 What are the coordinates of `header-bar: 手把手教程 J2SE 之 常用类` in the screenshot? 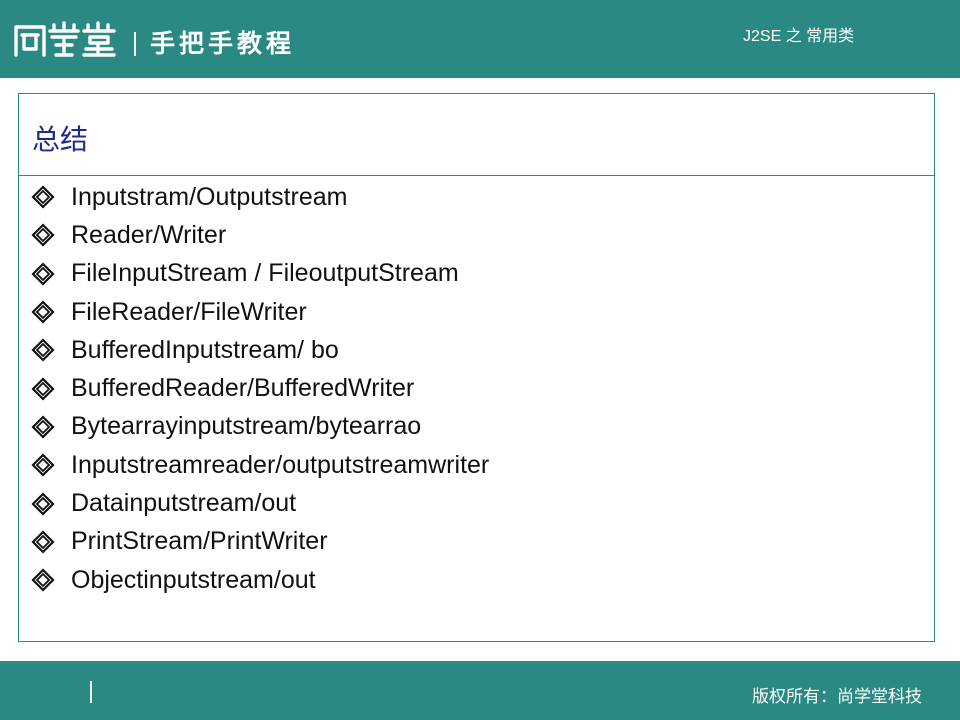 It's located at (480, 39).